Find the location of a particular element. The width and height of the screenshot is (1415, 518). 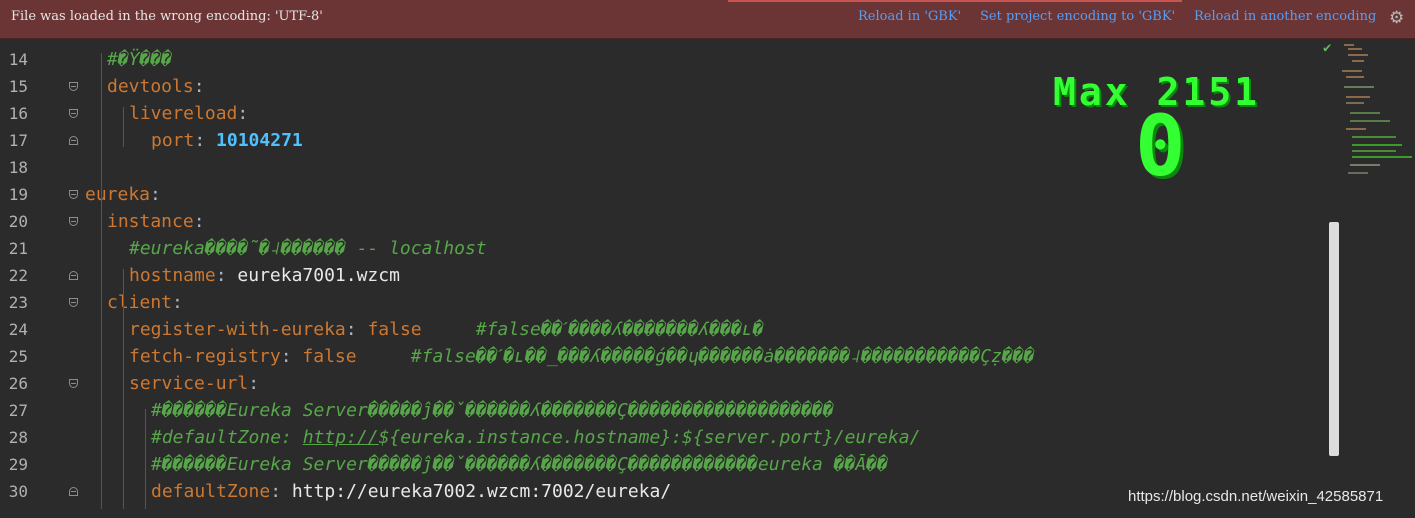

code-token: livereload is located at coordinates (183, 113).